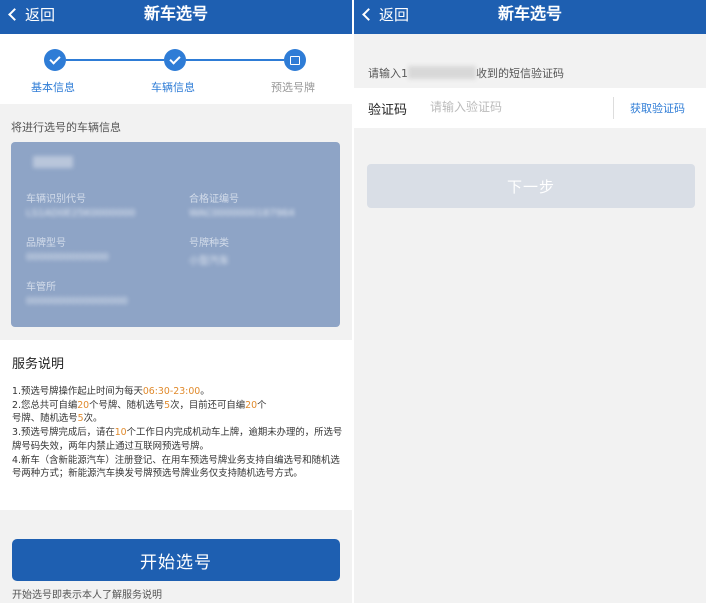  I want to click on vin-value: LS1AD0E25K0000000, so click(81, 213).